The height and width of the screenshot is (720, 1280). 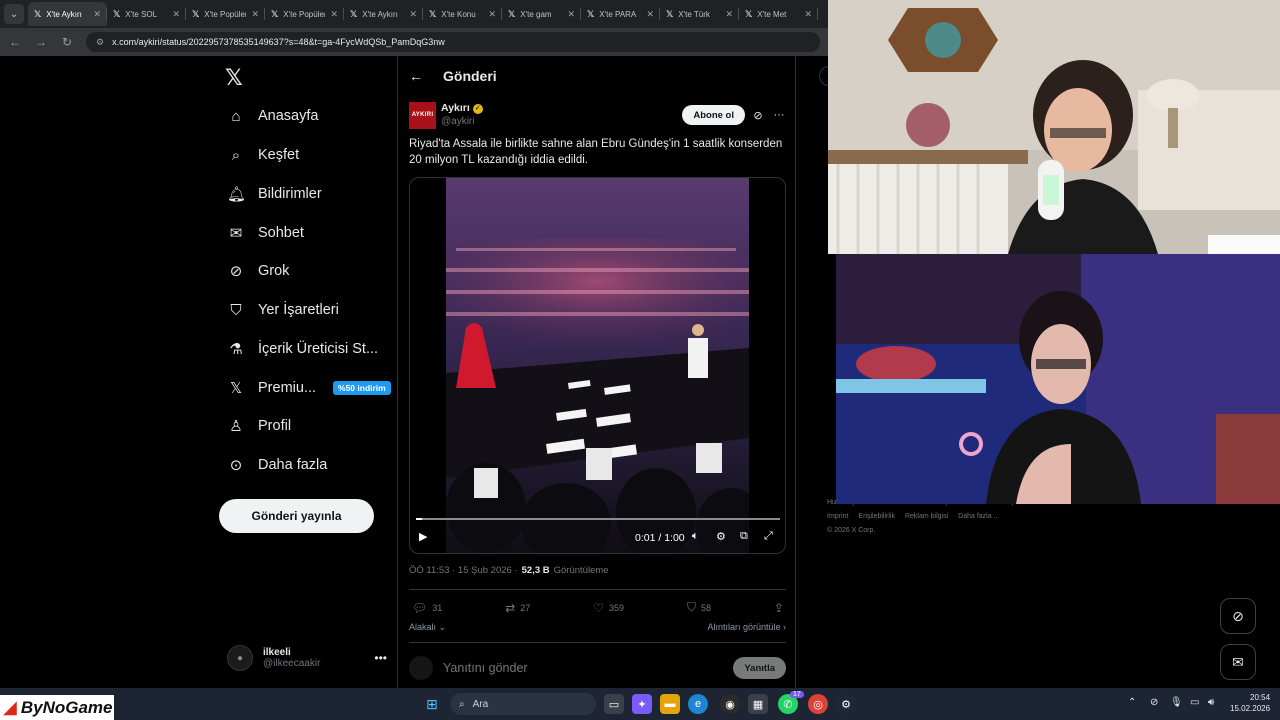 I want to click on sidebar-item-premium-x: 𝕏 Premiu... %50 indirim, so click(x=309, y=388).